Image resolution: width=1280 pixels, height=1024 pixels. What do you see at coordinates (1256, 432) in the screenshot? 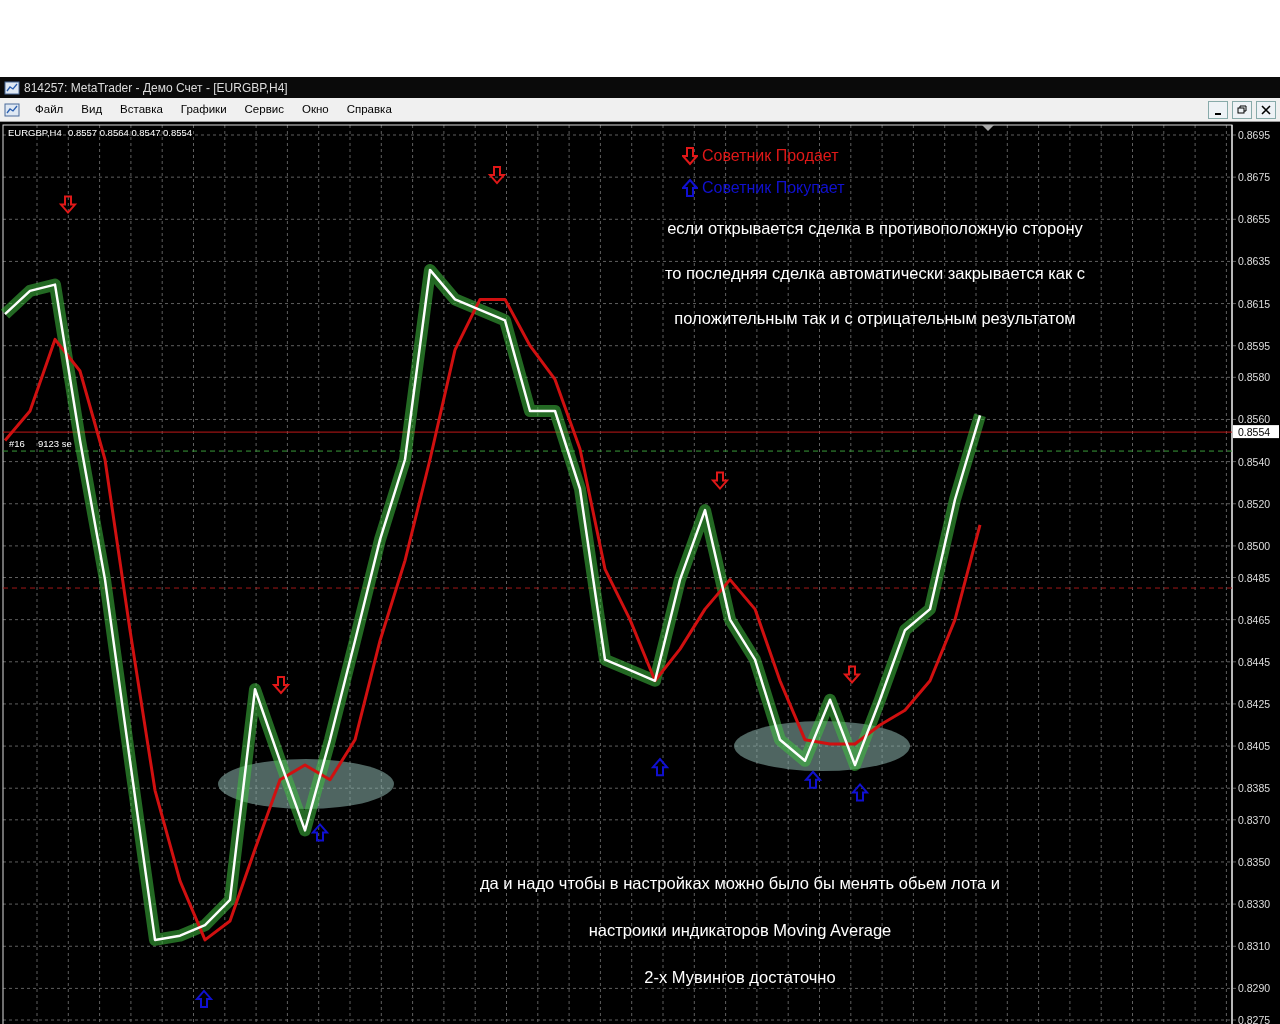
I see `price-marker: 0.8554` at bounding box center [1256, 432].